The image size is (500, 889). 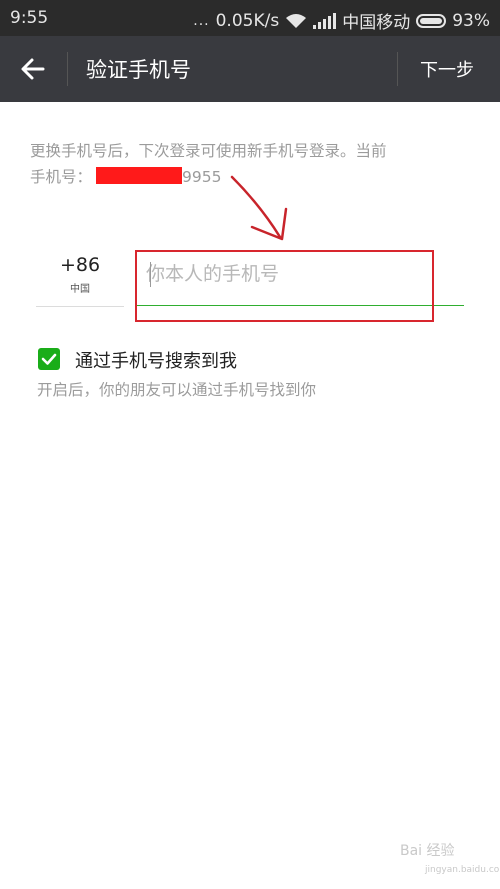 What do you see at coordinates (80, 289) in the screenshot?
I see `country-name: 中国` at bounding box center [80, 289].